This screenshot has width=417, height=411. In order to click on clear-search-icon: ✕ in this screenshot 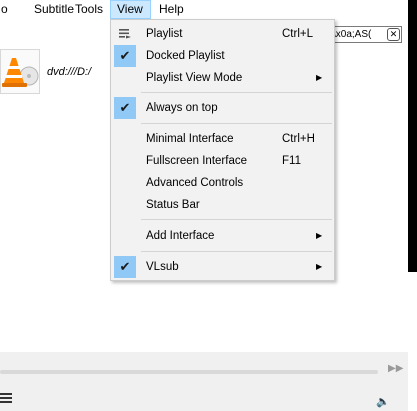, I will do `click(393, 34)`.